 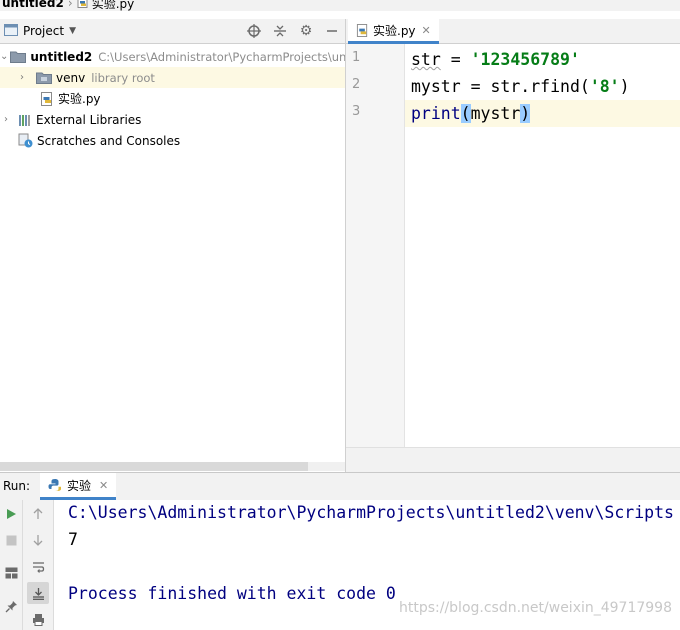 I want to click on tree-item-label: External Libraries, so click(x=89, y=119).